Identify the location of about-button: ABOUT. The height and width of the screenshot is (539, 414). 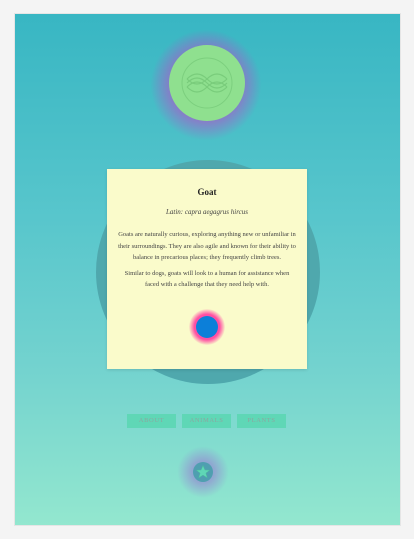
(151, 421).